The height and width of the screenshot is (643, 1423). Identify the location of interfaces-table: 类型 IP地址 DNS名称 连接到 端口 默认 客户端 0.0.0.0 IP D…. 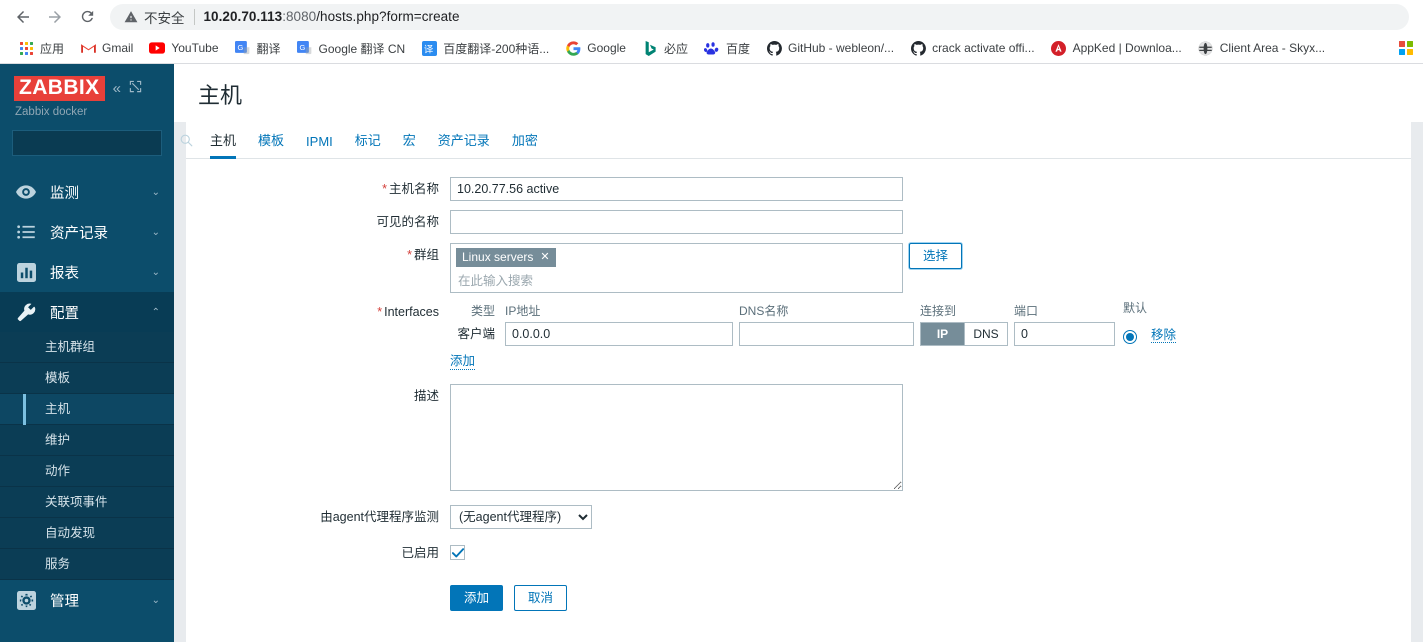
(825, 324).